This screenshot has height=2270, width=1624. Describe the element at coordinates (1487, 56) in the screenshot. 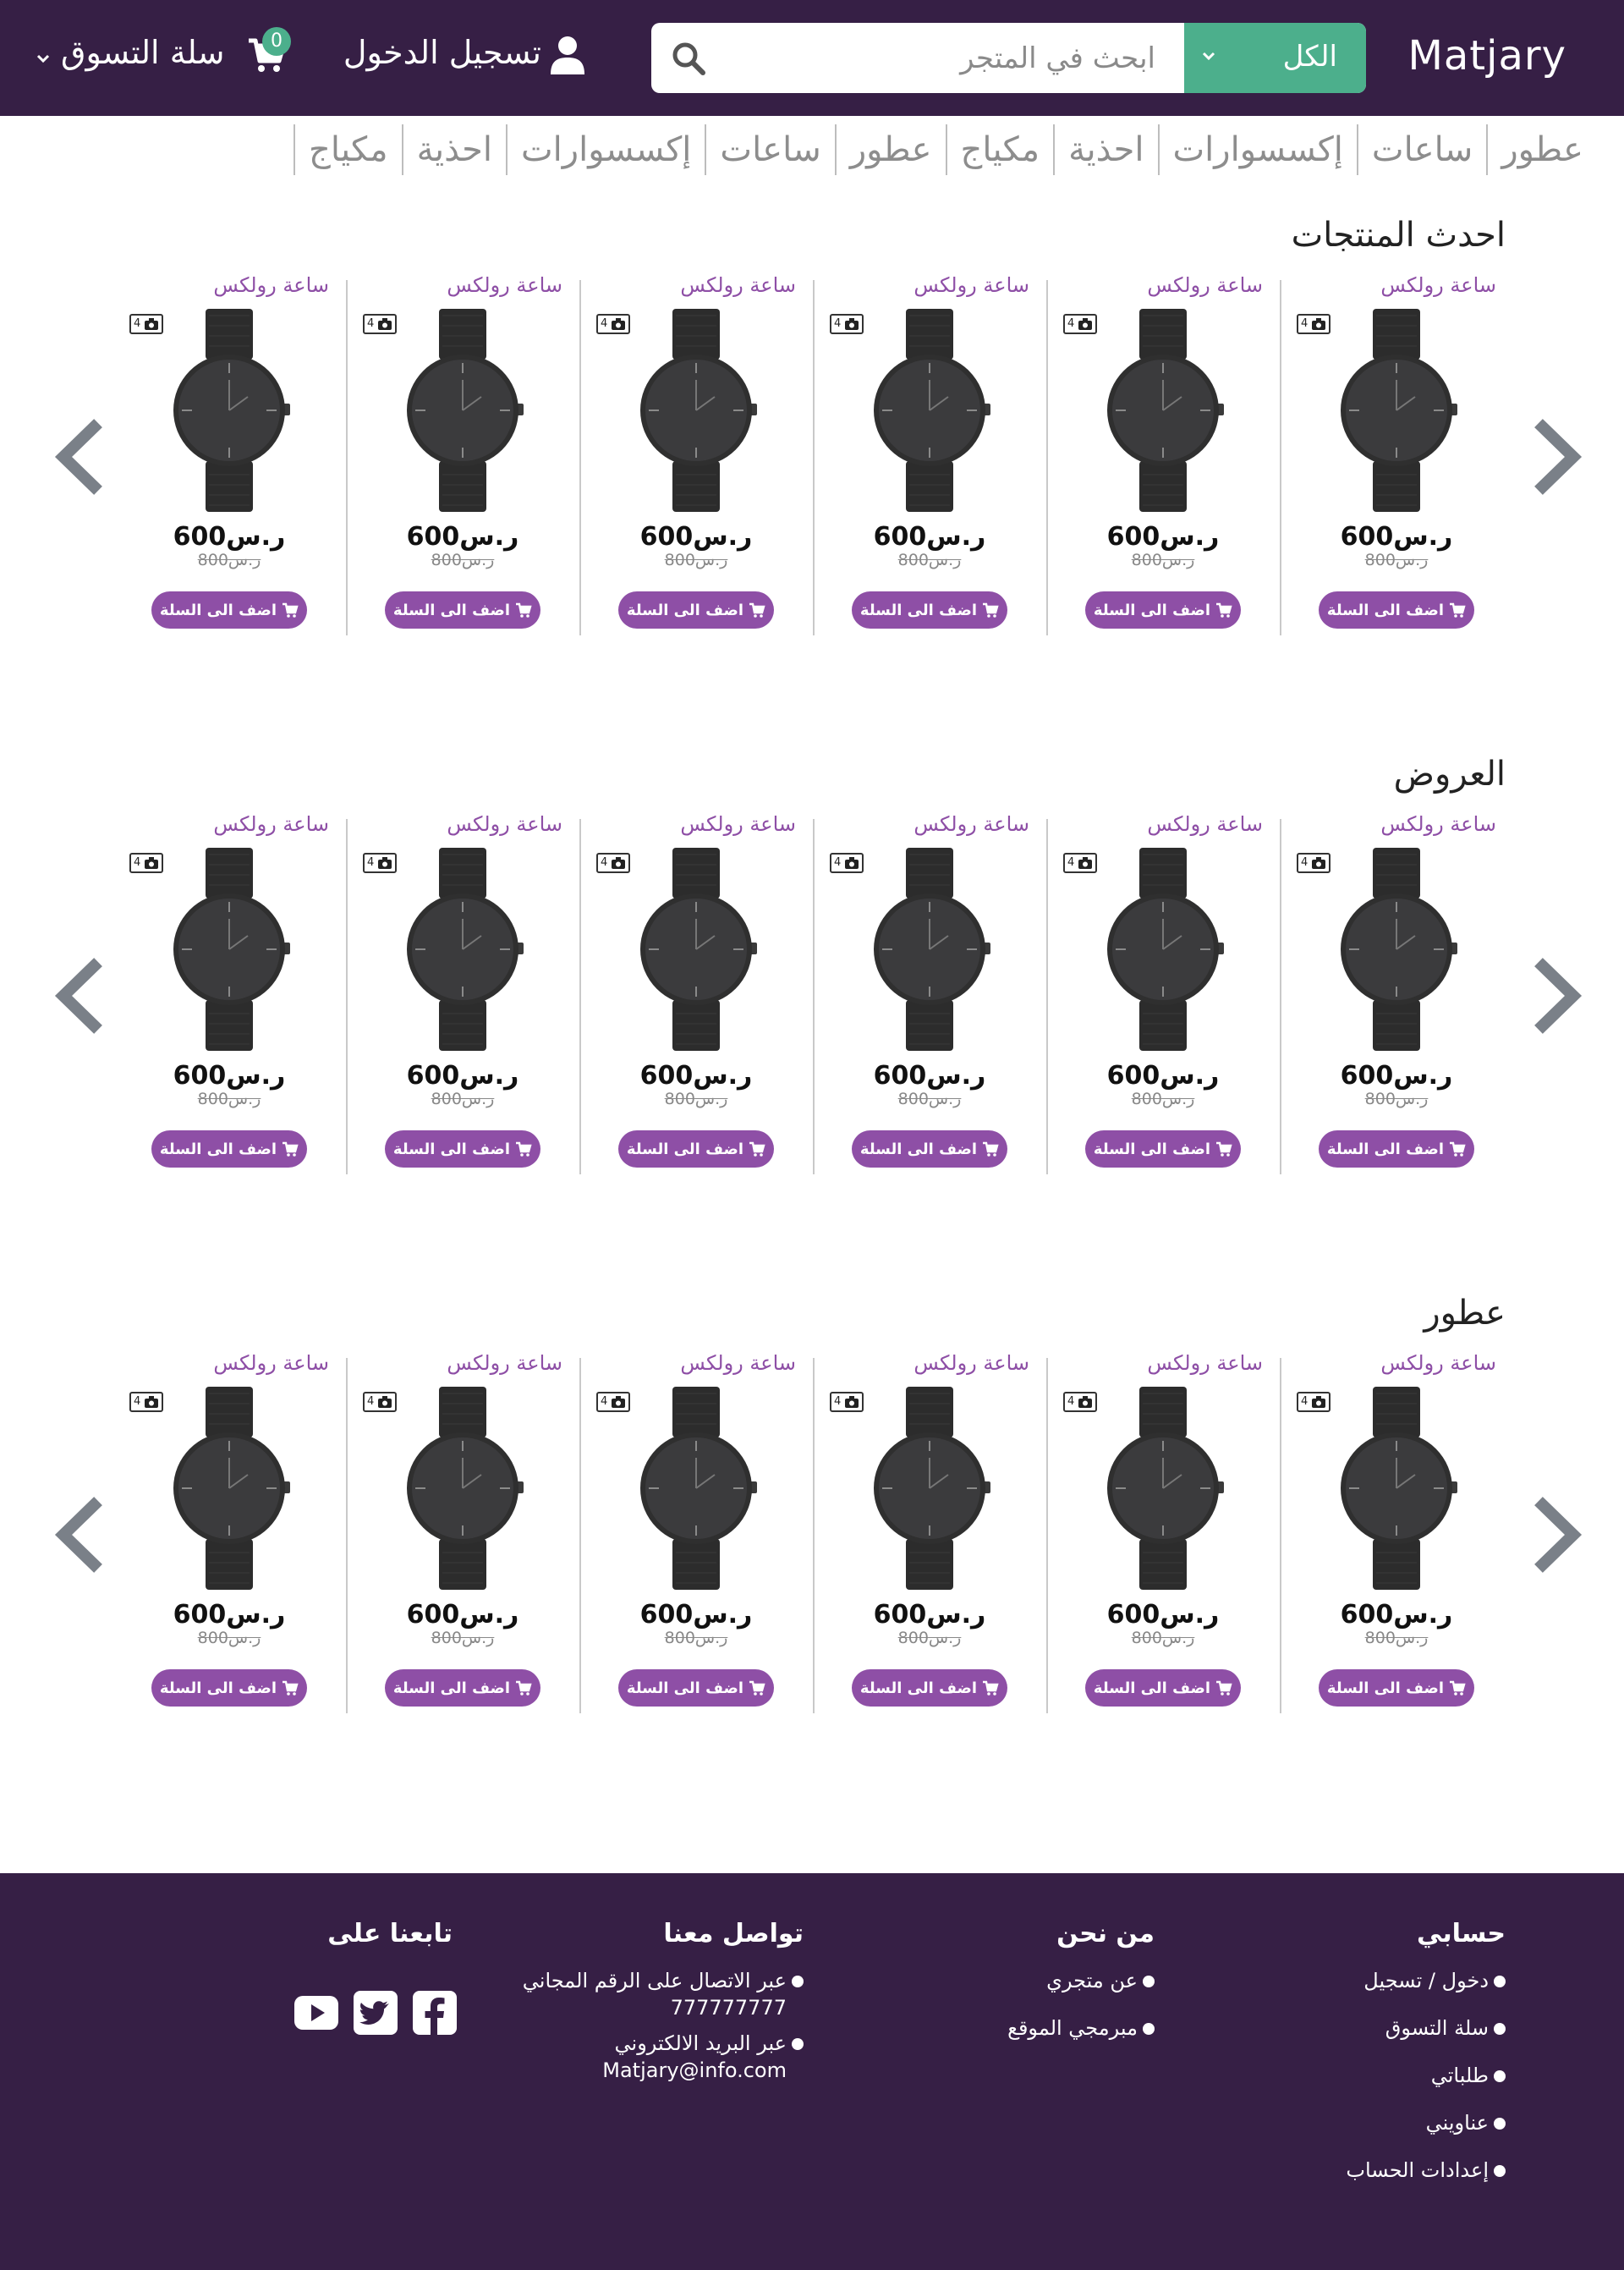

I see `site-logo: Matjary` at that location.